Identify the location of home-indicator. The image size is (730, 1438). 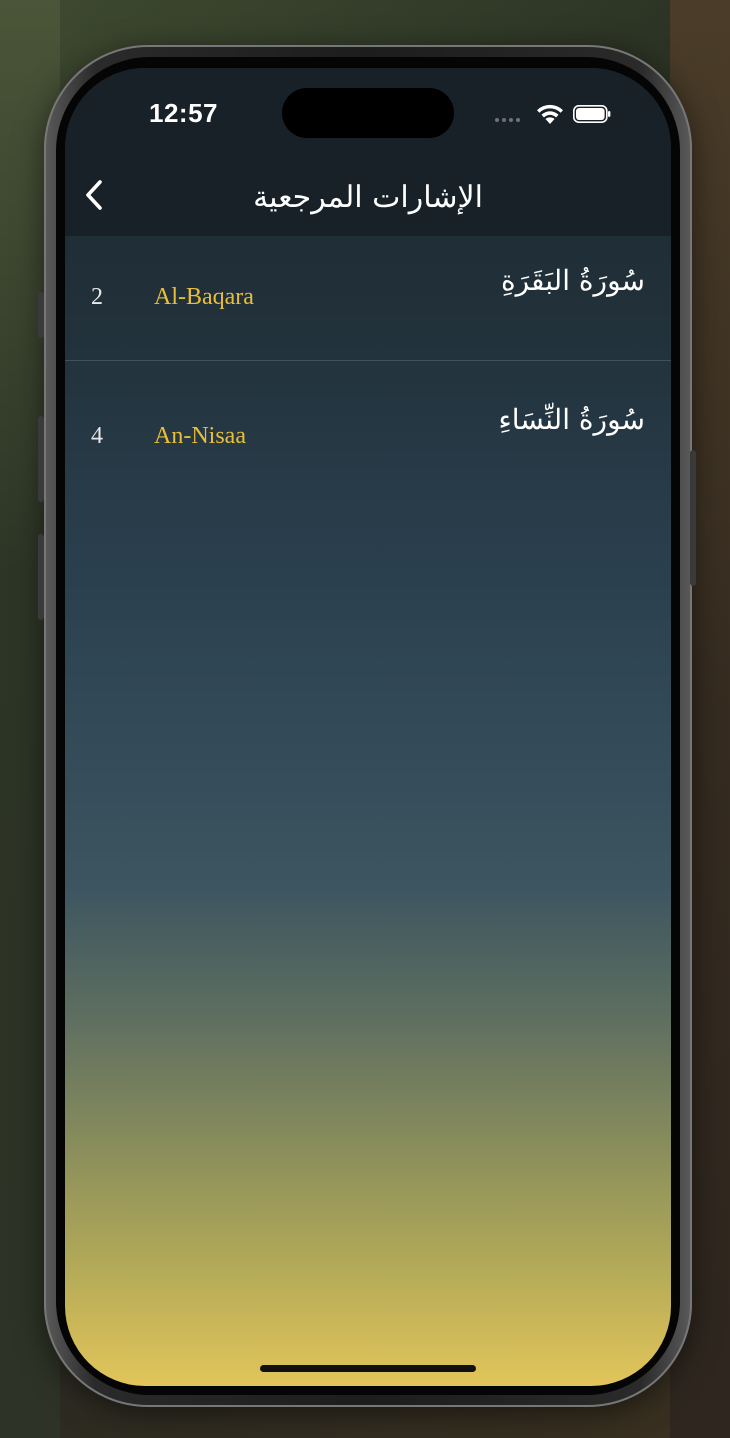
(368, 1368).